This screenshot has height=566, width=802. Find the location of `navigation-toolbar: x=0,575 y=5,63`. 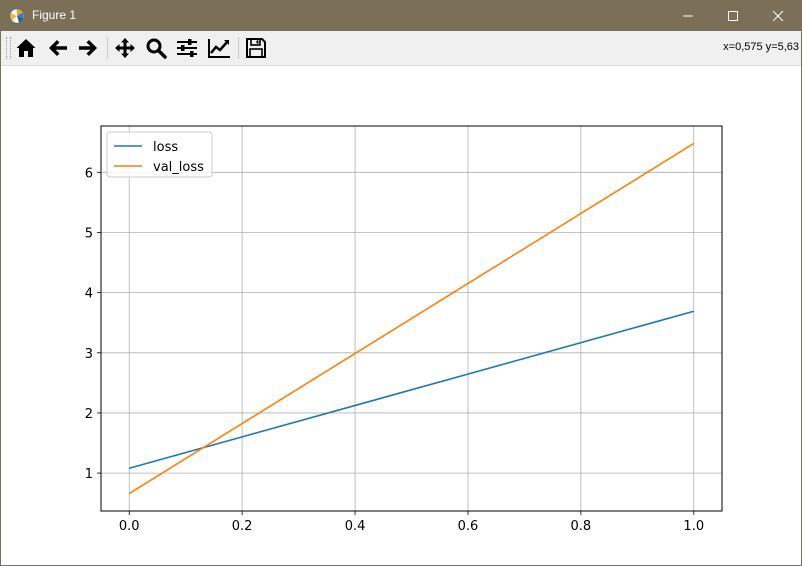

navigation-toolbar: x=0,575 y=5,63 is located at coordinates (401, 48).